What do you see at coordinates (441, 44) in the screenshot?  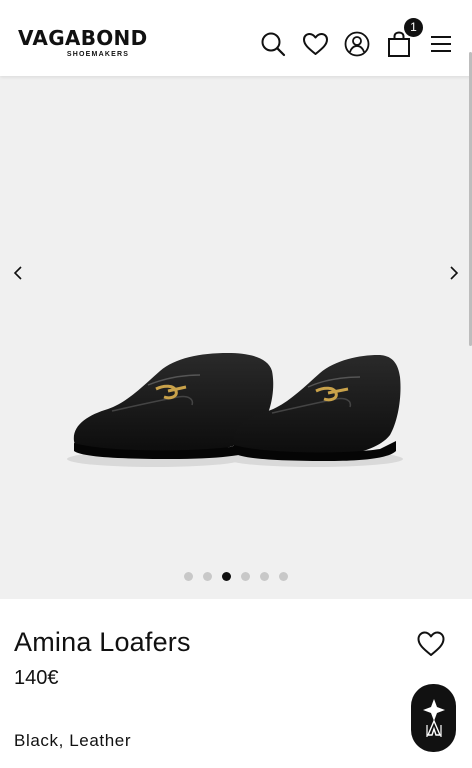 I see `menu-icon` at bounding box center [441, 44].